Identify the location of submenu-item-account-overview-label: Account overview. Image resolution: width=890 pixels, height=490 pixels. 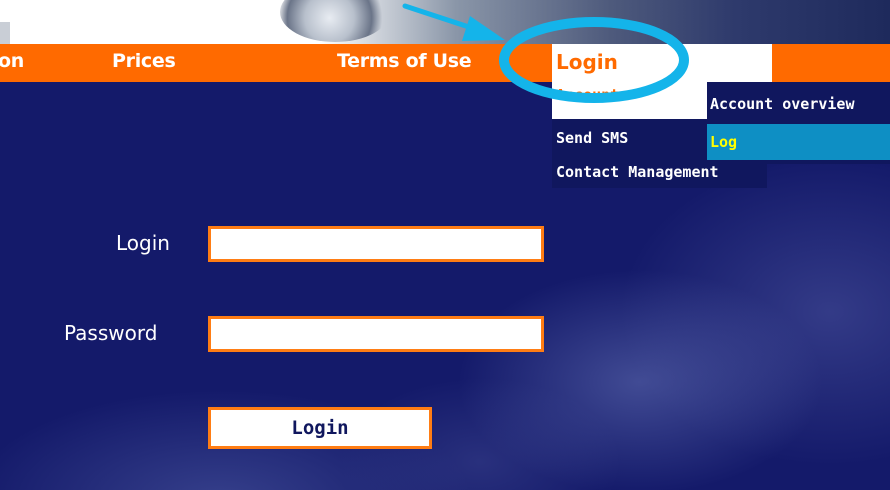
(782, 104).